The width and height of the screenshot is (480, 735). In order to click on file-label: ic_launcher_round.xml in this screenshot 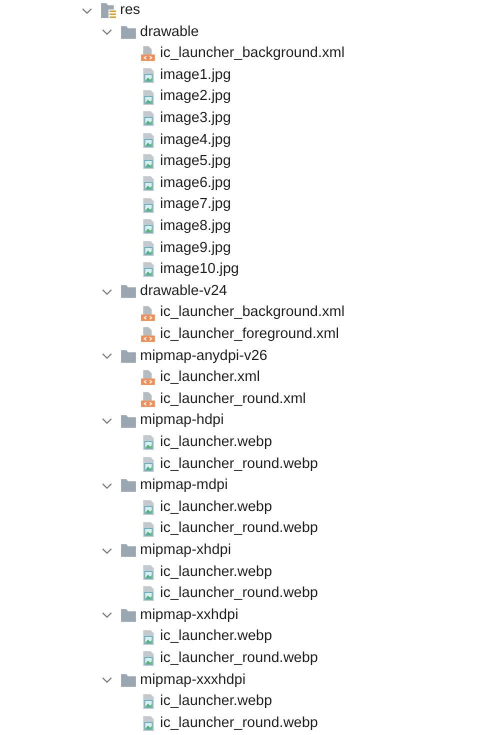, I will do `click(233, 399)`.